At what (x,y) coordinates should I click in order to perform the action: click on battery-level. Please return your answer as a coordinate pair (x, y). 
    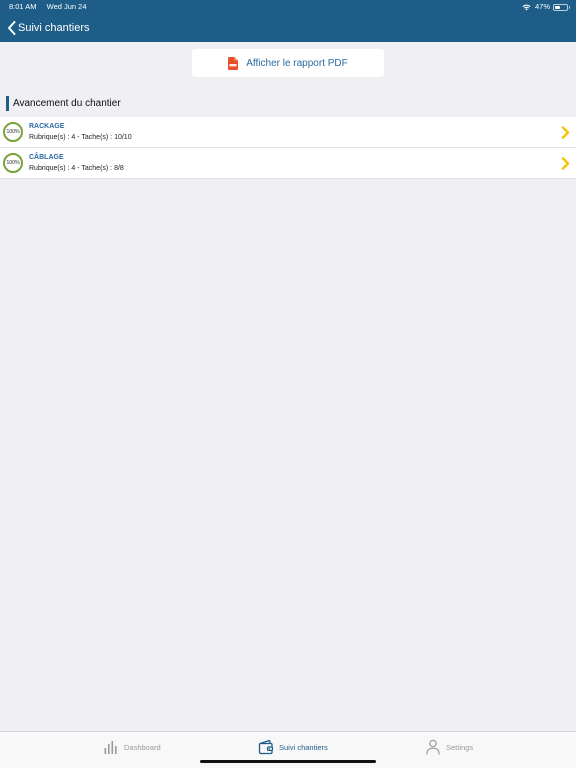
    Looking at the image, I should click on (558, 7).